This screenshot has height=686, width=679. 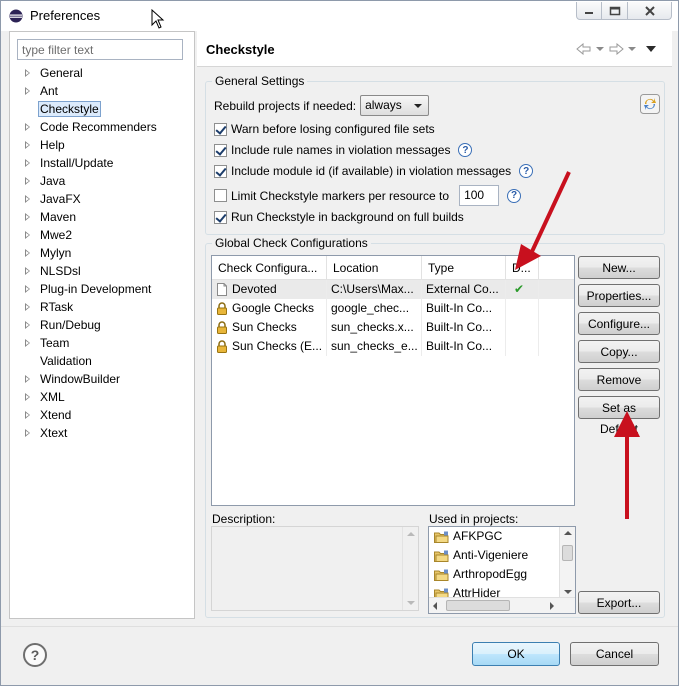 I want to click on scroll-right-icon, so click(x=552, y=606).